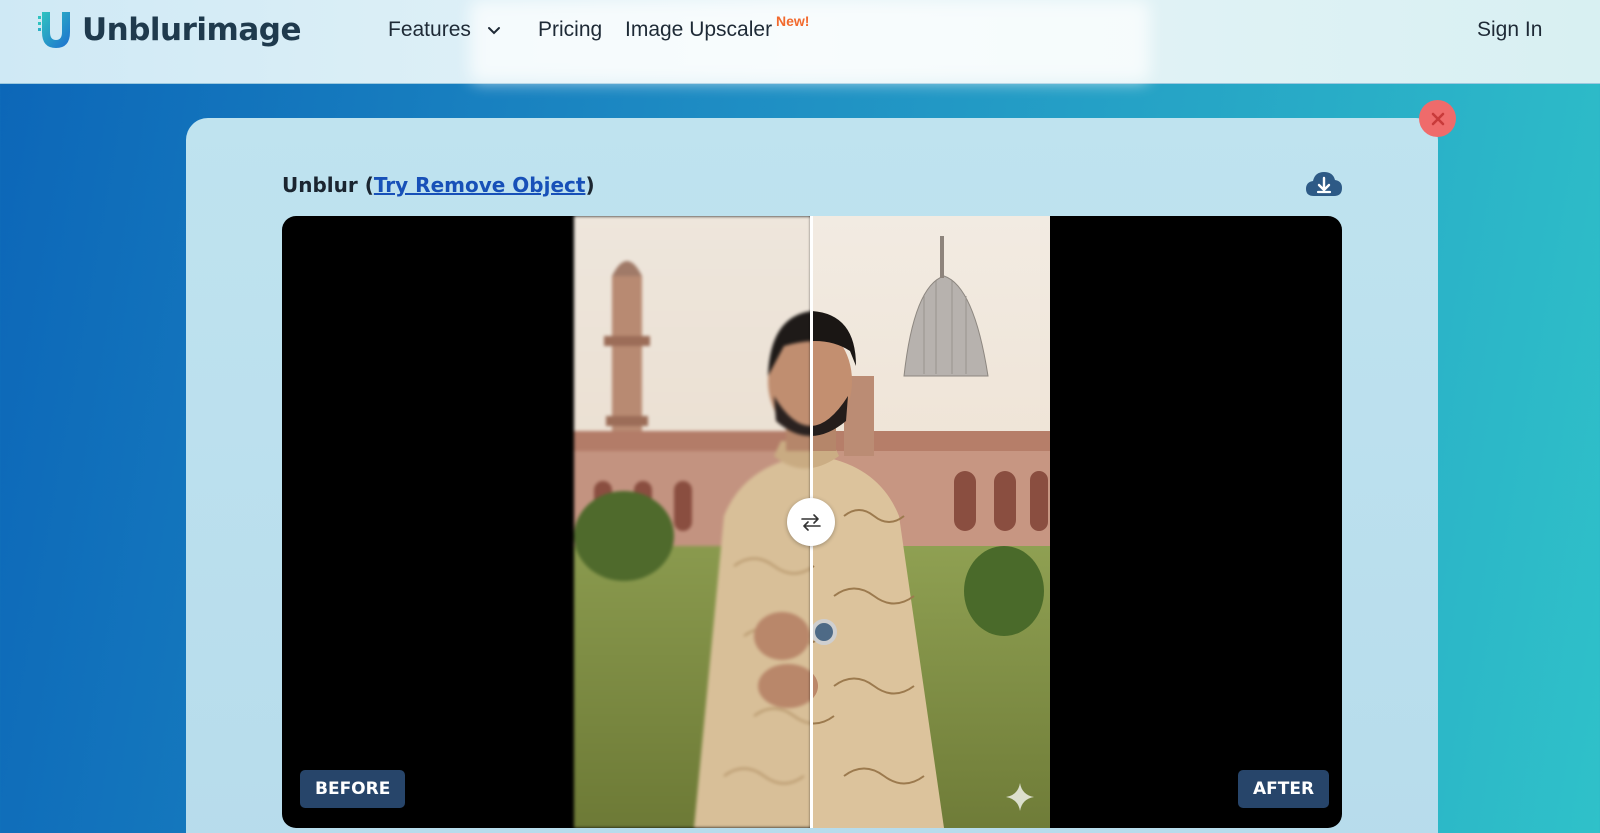 The height and width of the screenshot is (833, 1600). I want to click on swap-arrows-icon, so click(811, 522).